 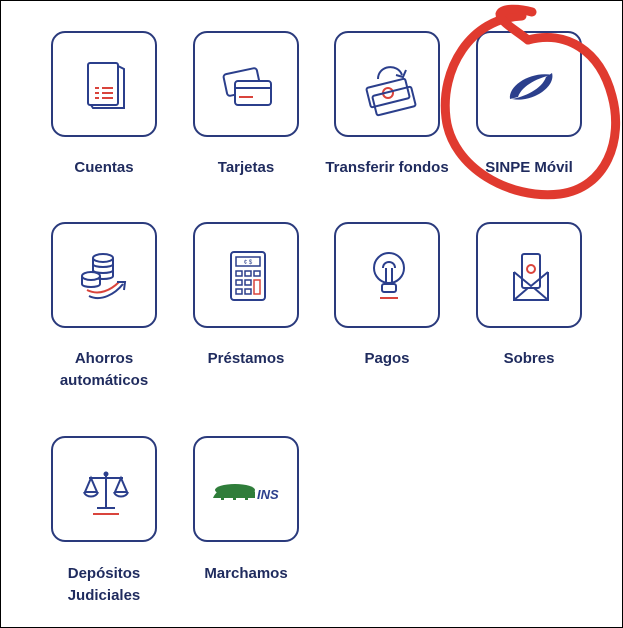 I want to click on depositos-label-line2: Judiciales, so click(x=104, y=595).